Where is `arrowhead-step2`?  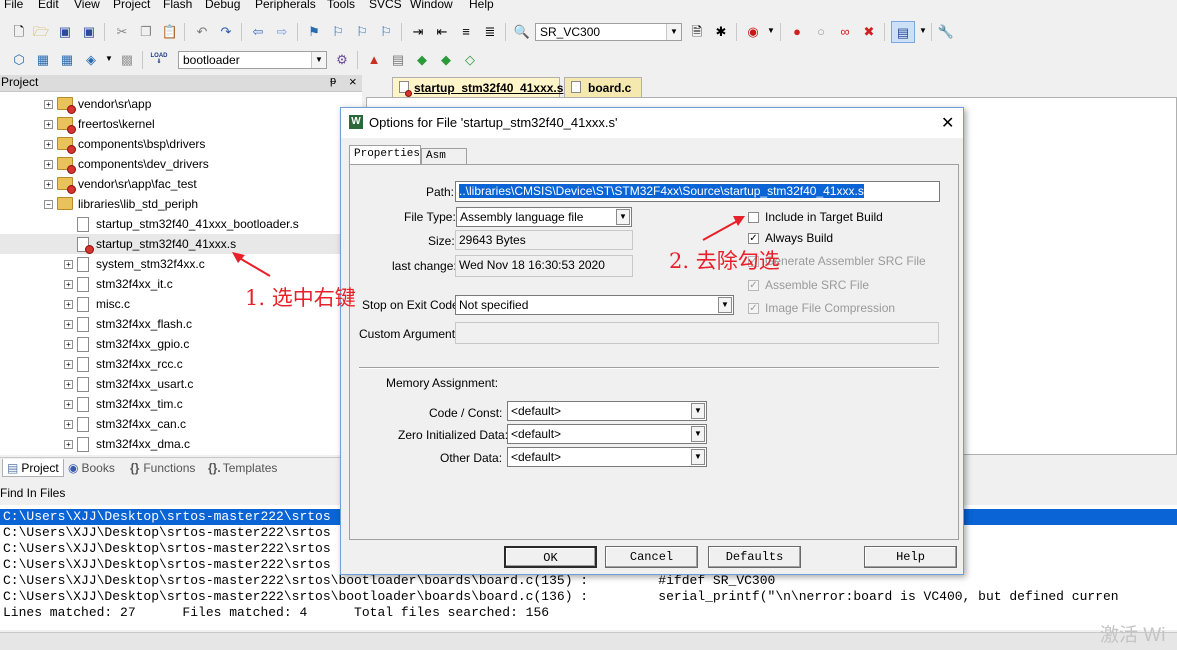
arrowhead-step2 is located at coordinates (739, 221).